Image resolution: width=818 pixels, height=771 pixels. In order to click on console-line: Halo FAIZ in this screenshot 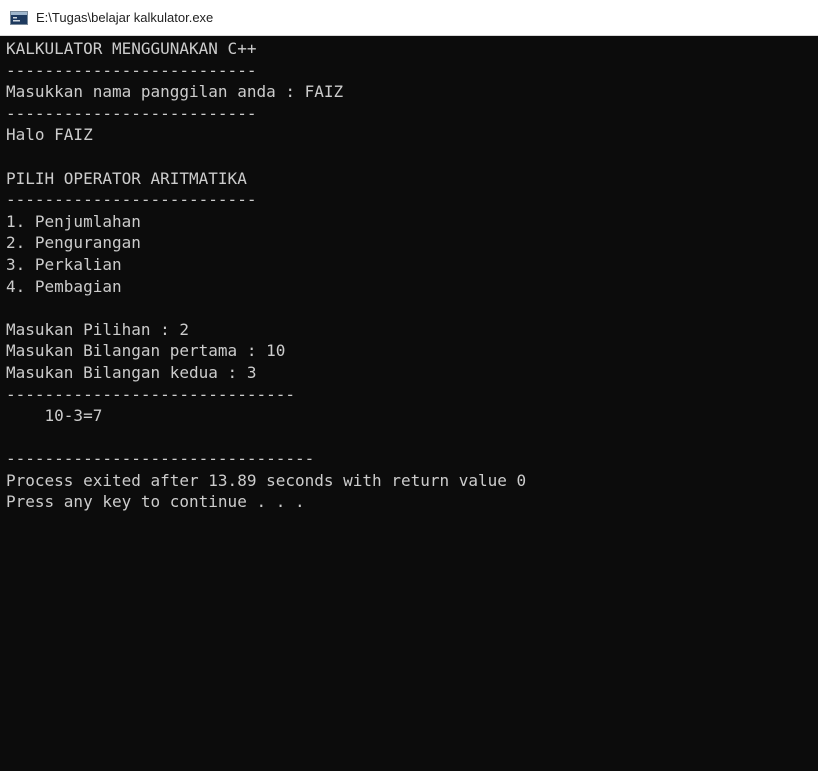, I will do `click(49, 135)`.